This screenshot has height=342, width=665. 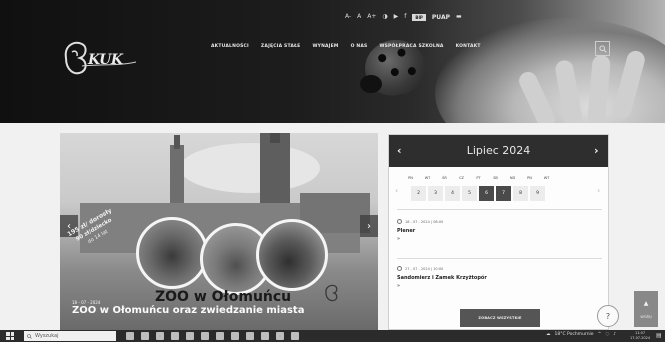 I want to click on youtube-icon: ▶, so click(x=396, y=17).